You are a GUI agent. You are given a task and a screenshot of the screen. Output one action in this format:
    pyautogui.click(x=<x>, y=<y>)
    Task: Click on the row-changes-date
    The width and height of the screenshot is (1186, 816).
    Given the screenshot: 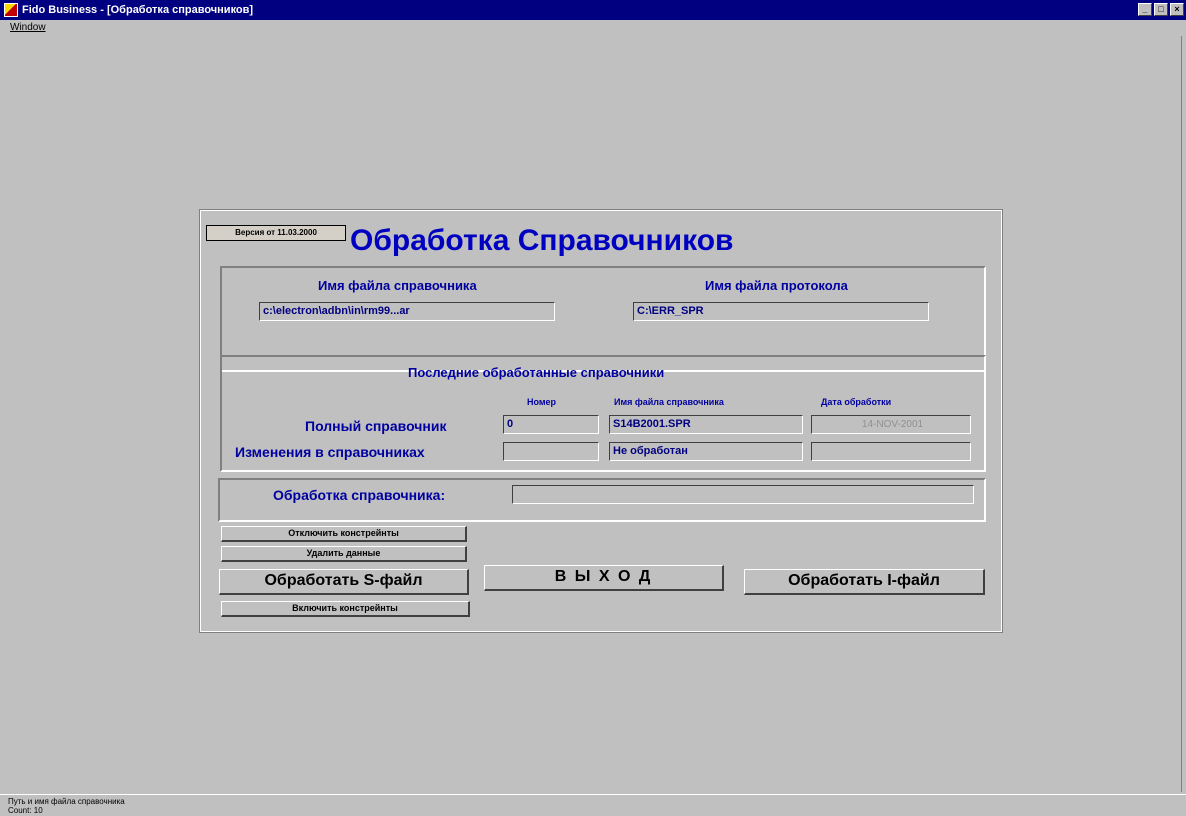 What is the action you would take?
    pyautogui.click(x=891, y=451)
    